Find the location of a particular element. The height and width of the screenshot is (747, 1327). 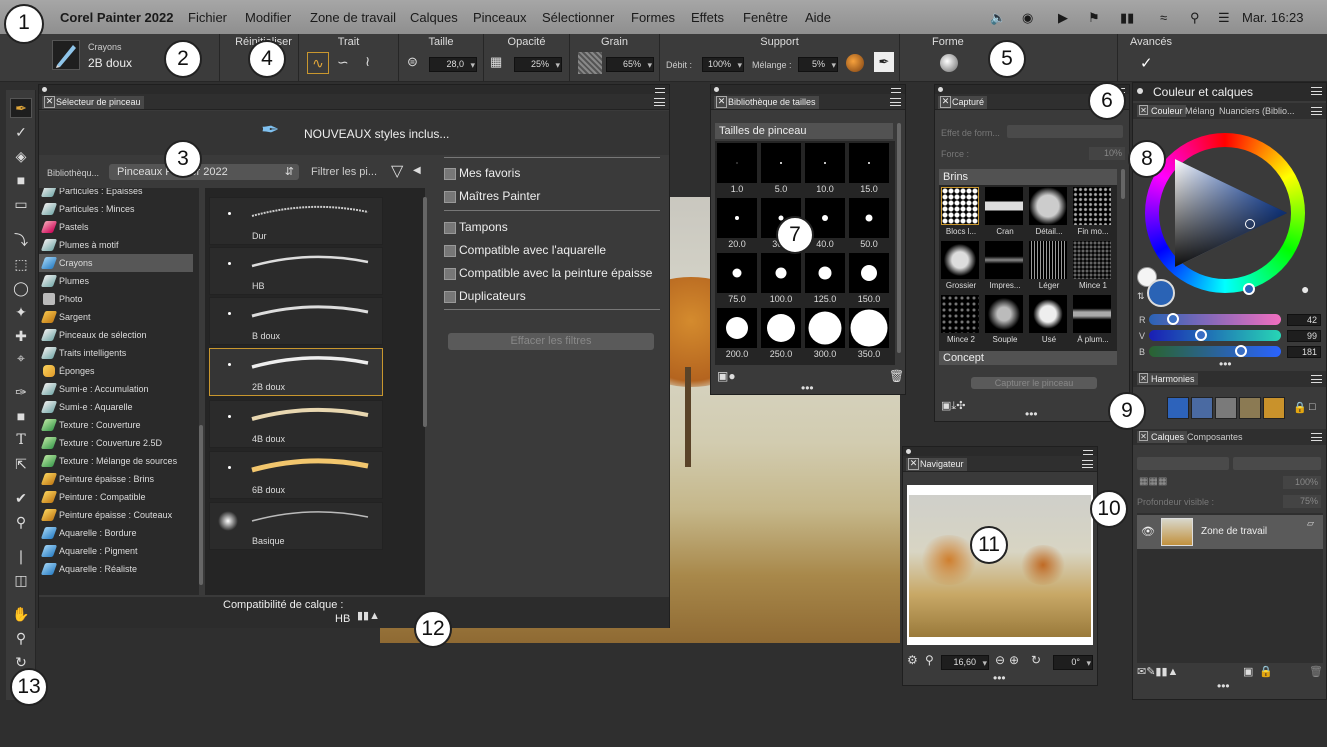

add-harmony-icon: □ is located at coordinates (1312, 407).